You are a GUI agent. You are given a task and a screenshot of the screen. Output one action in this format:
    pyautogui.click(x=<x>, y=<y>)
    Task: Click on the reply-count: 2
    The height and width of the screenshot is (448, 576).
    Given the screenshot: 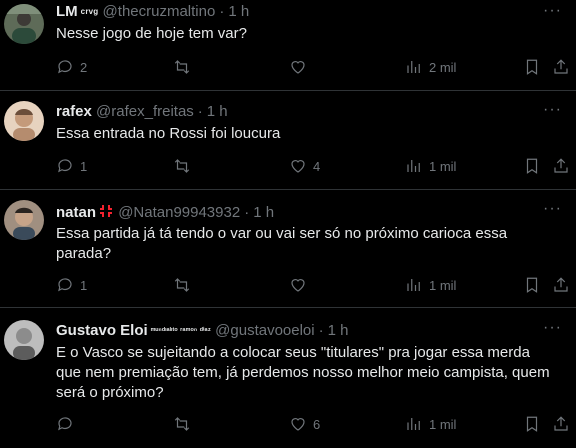 What is the action you would take?
    pyautogui.click(x=84, y=67)
    